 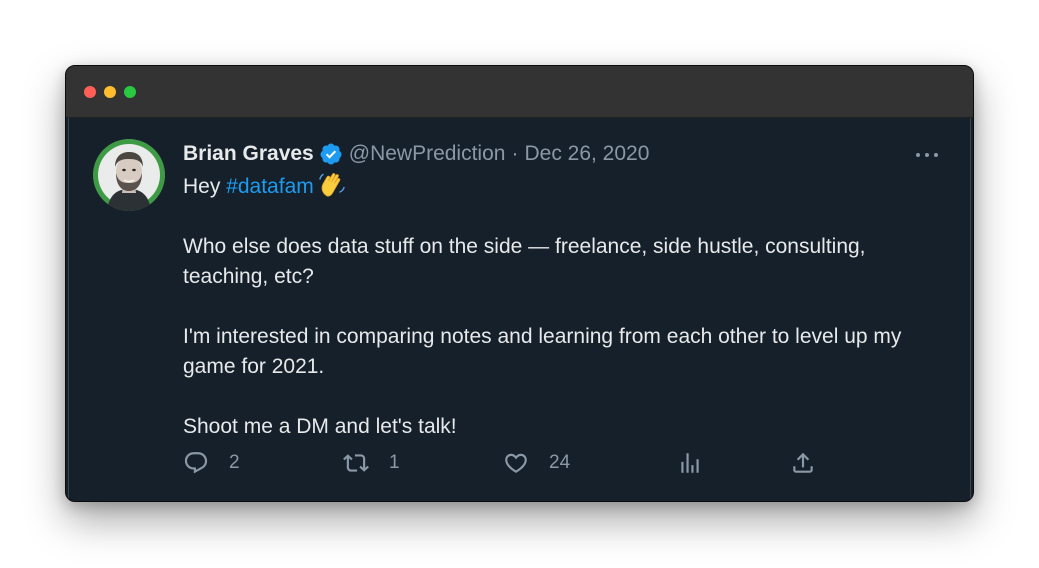 What do you see at coordinates (248, 154) in the screenshot?
I see `author-name: Brian Graves` at bounding box center [248, 154].